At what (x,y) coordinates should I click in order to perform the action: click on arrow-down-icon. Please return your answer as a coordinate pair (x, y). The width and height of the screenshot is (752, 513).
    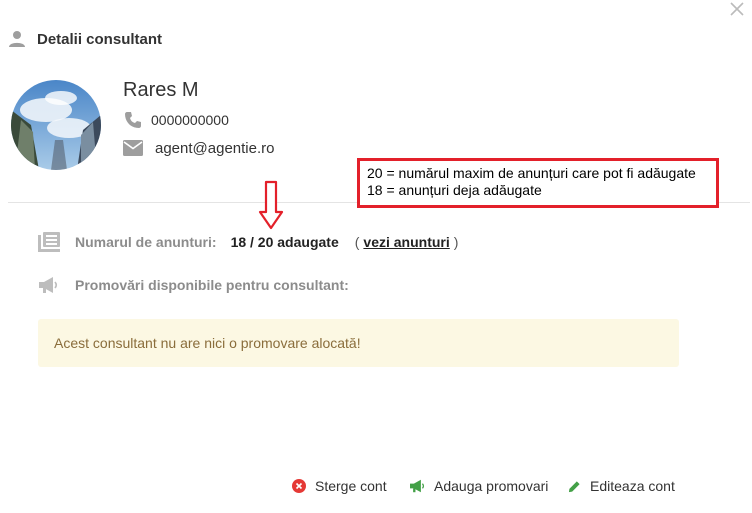
    Looking at the image, I should click on (271, 205).